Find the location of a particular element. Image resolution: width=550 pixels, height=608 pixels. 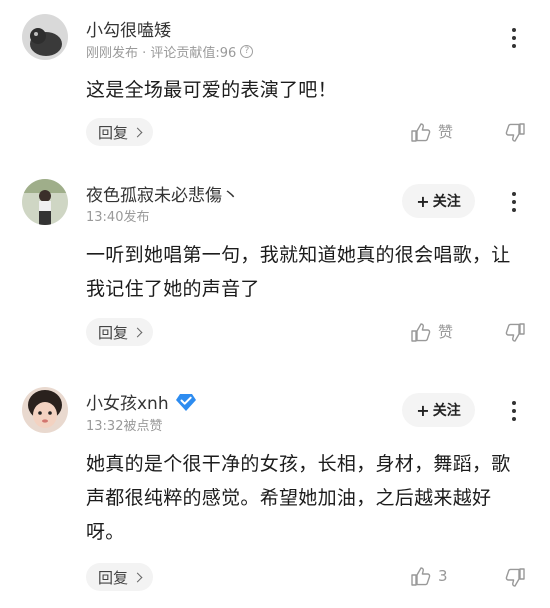

comment-meta: 13:32被点赞 is located at coordinates (124, 424).